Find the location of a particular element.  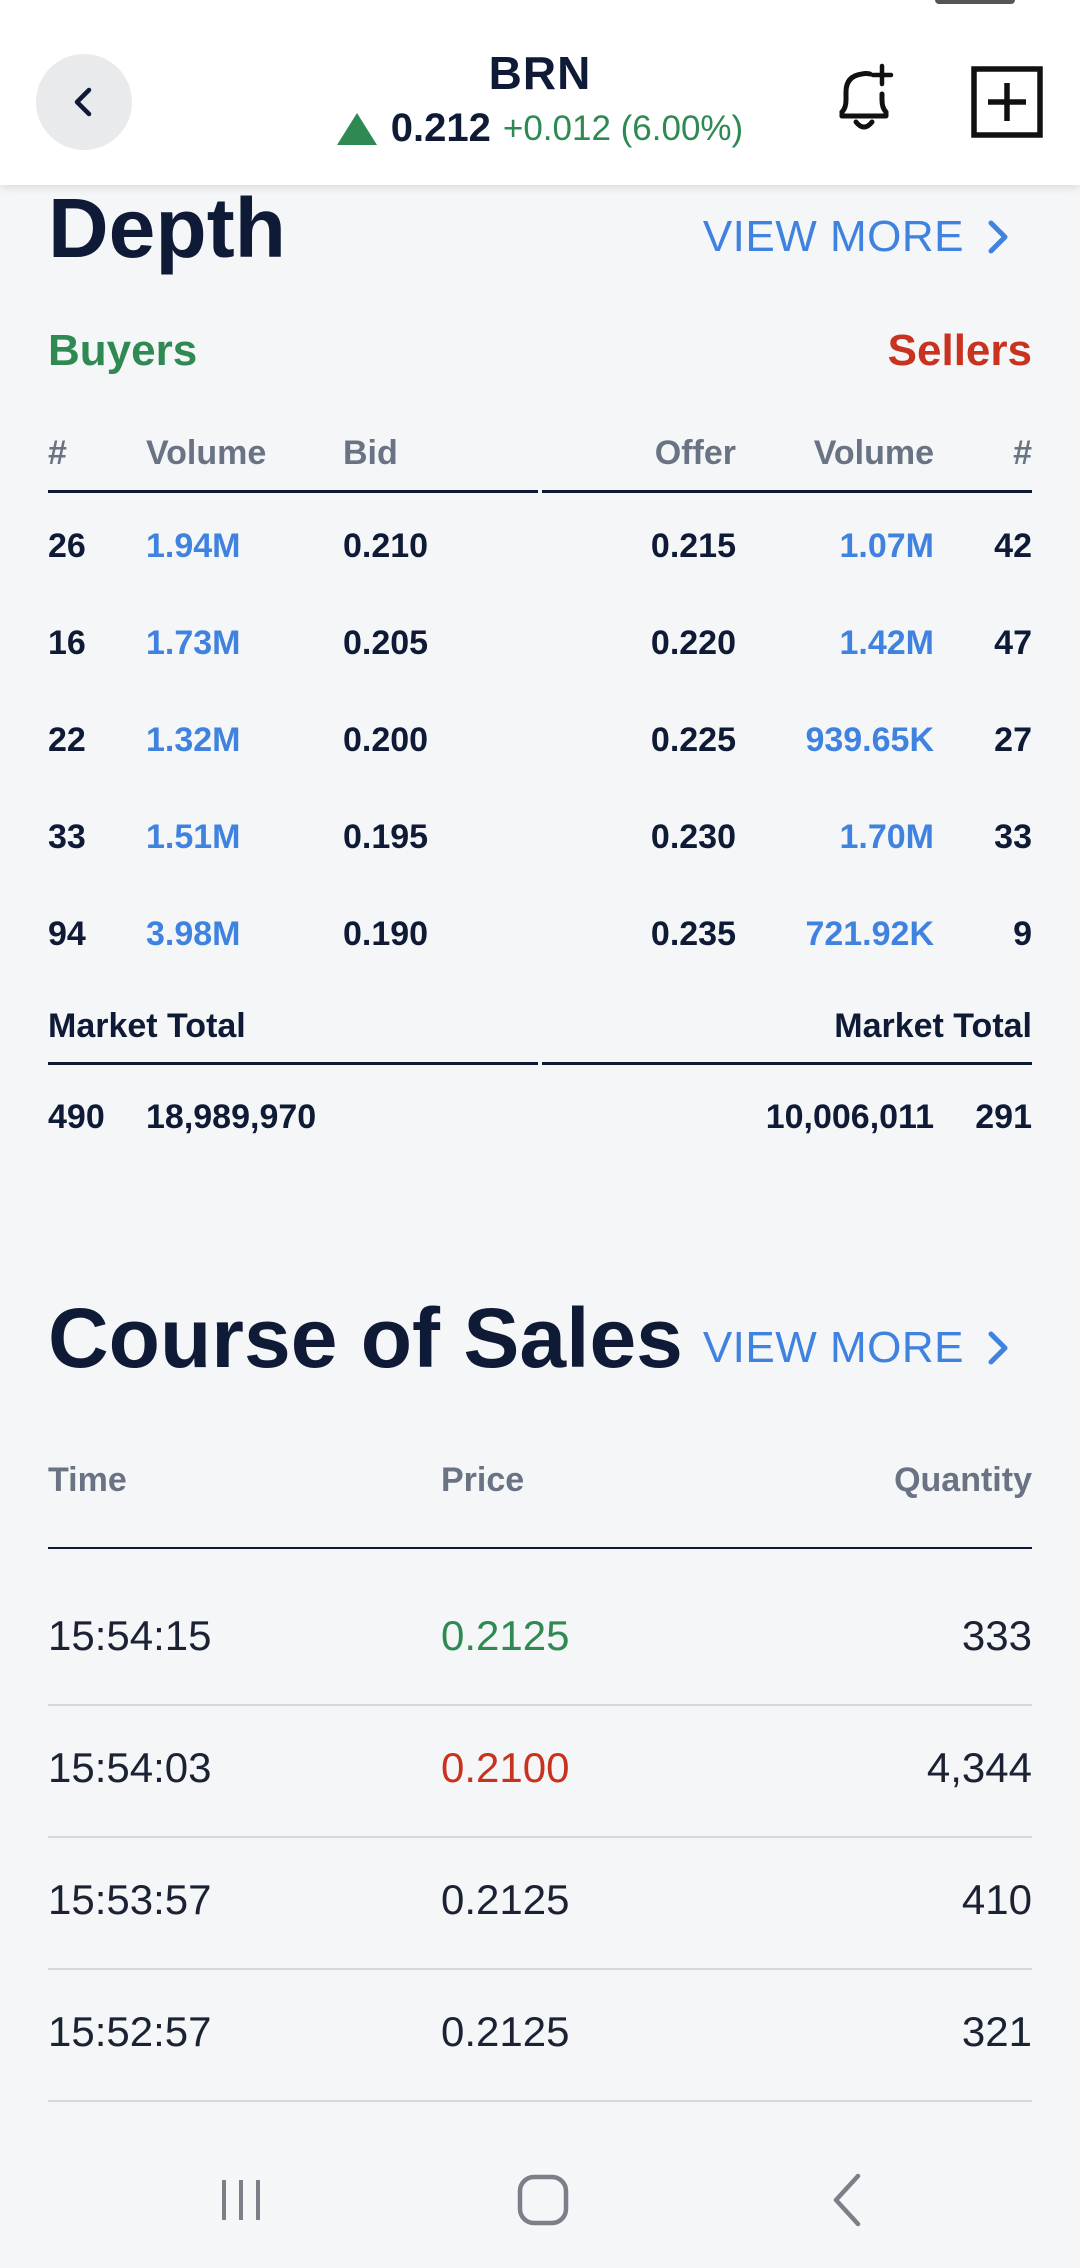

sell-volume: 1.42M is located at coordinates (887, 643).